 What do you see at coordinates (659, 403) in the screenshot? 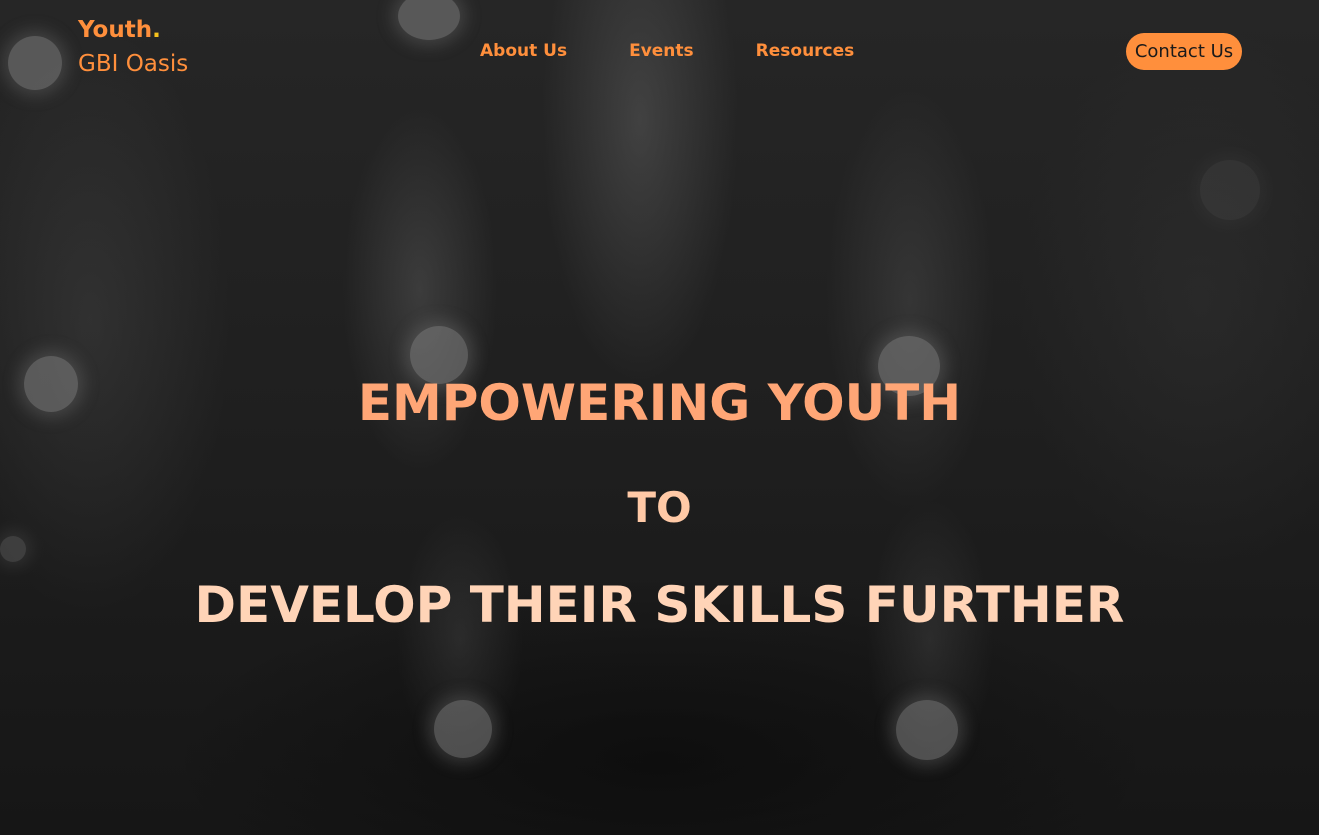
I see `hero-headline-line-1: EMPOWERING YOUTH` at bounding box center [659, 403].